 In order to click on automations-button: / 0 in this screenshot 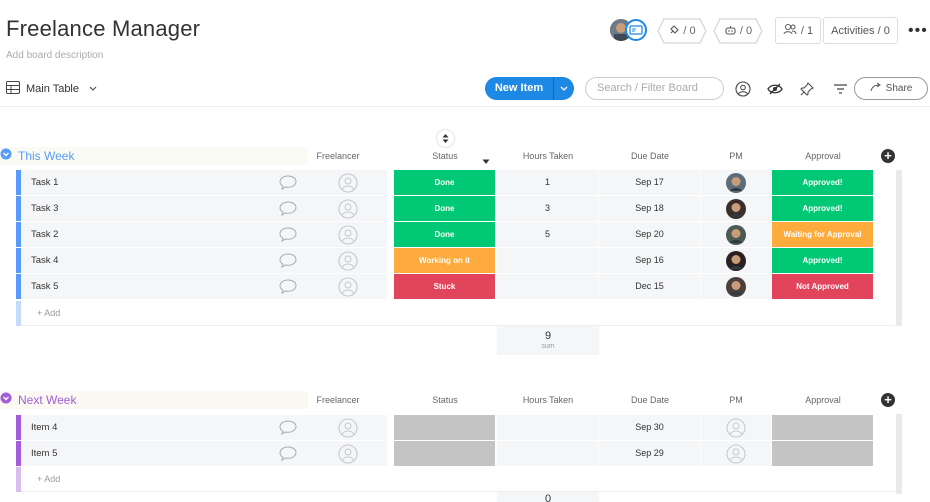, I will do `click(738, 31)`.